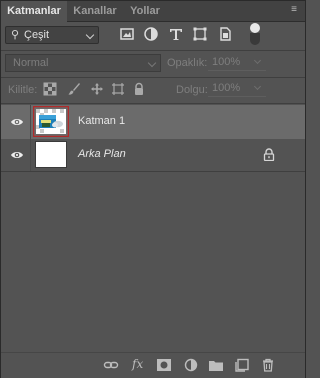 The width and height of the screenshot is (320, 378). I want to click on mask-icon, so click(164, 365).